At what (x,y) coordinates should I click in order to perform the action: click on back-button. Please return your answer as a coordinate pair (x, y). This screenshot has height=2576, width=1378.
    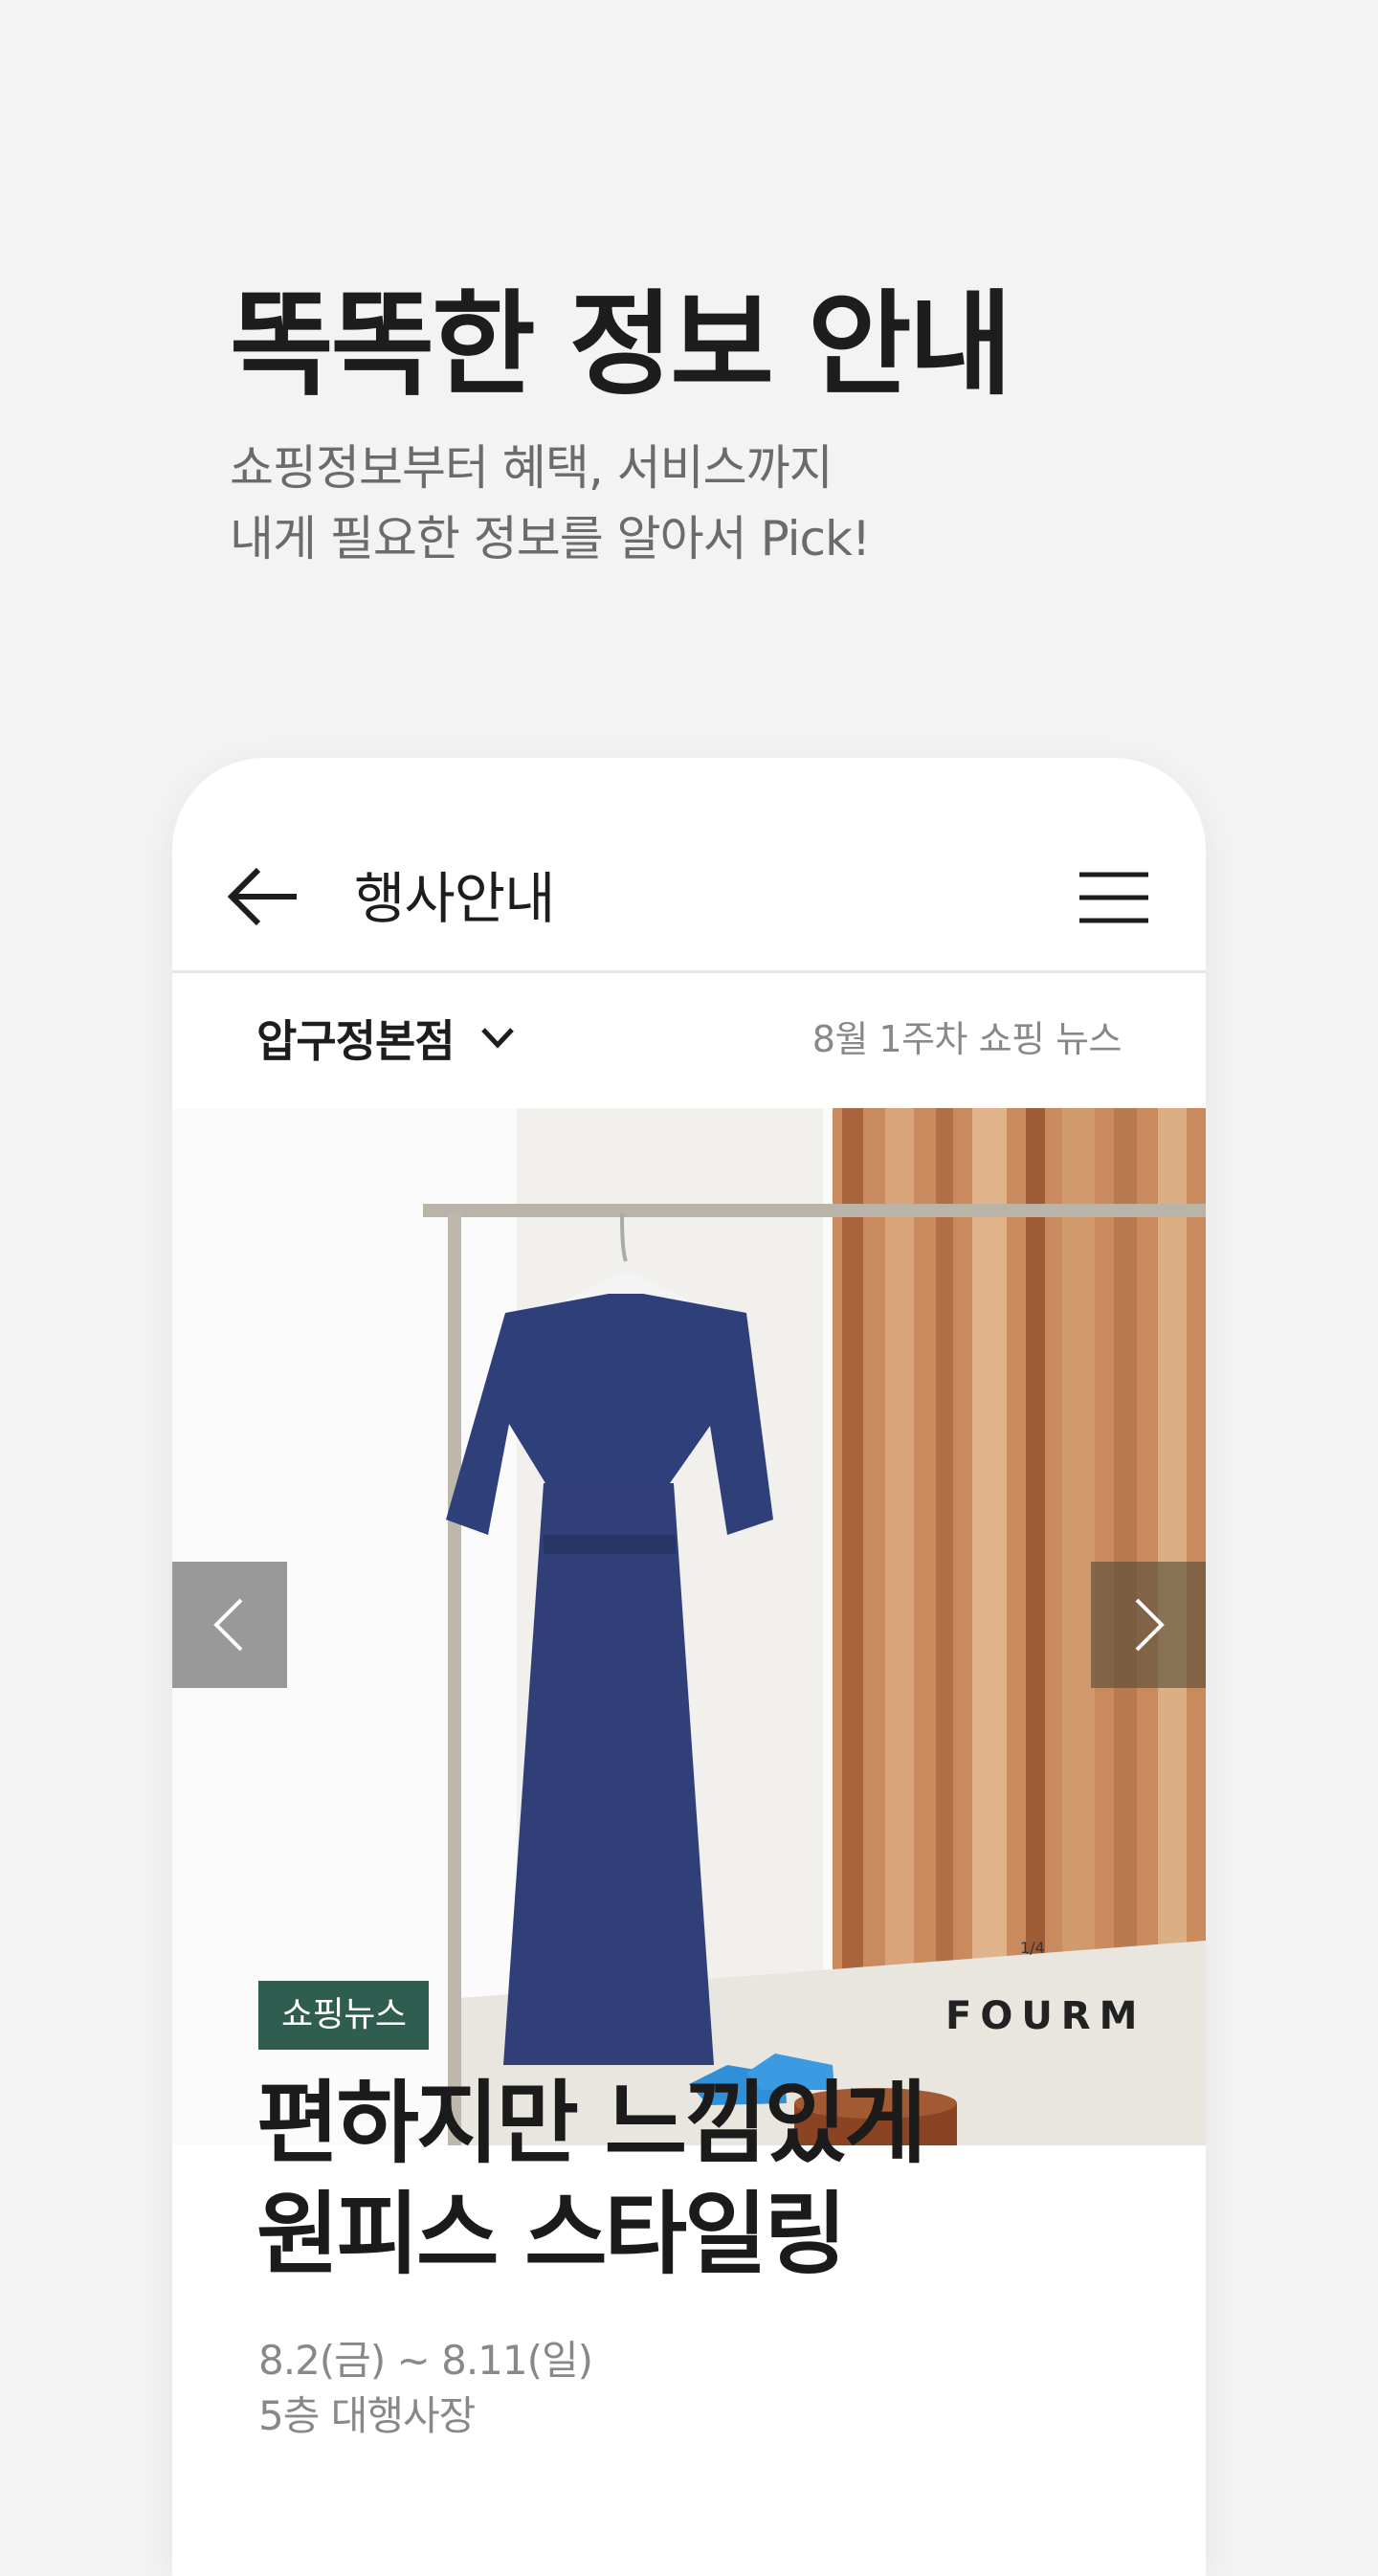
    Looking at the image, I should click on (264, 896).